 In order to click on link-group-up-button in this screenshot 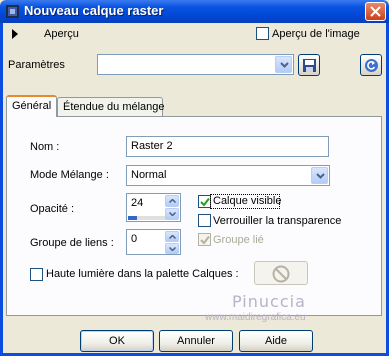, I will do `click(172, 236)`.